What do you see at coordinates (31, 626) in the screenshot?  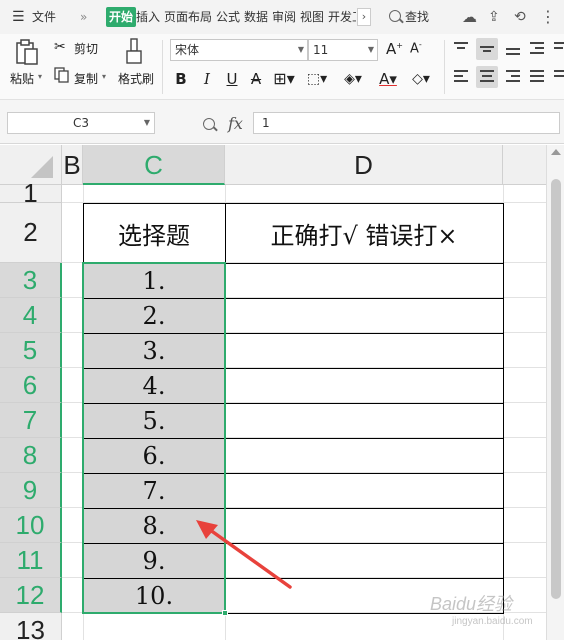 I see `row-header-13: 13` at bounding box center [31, 626].